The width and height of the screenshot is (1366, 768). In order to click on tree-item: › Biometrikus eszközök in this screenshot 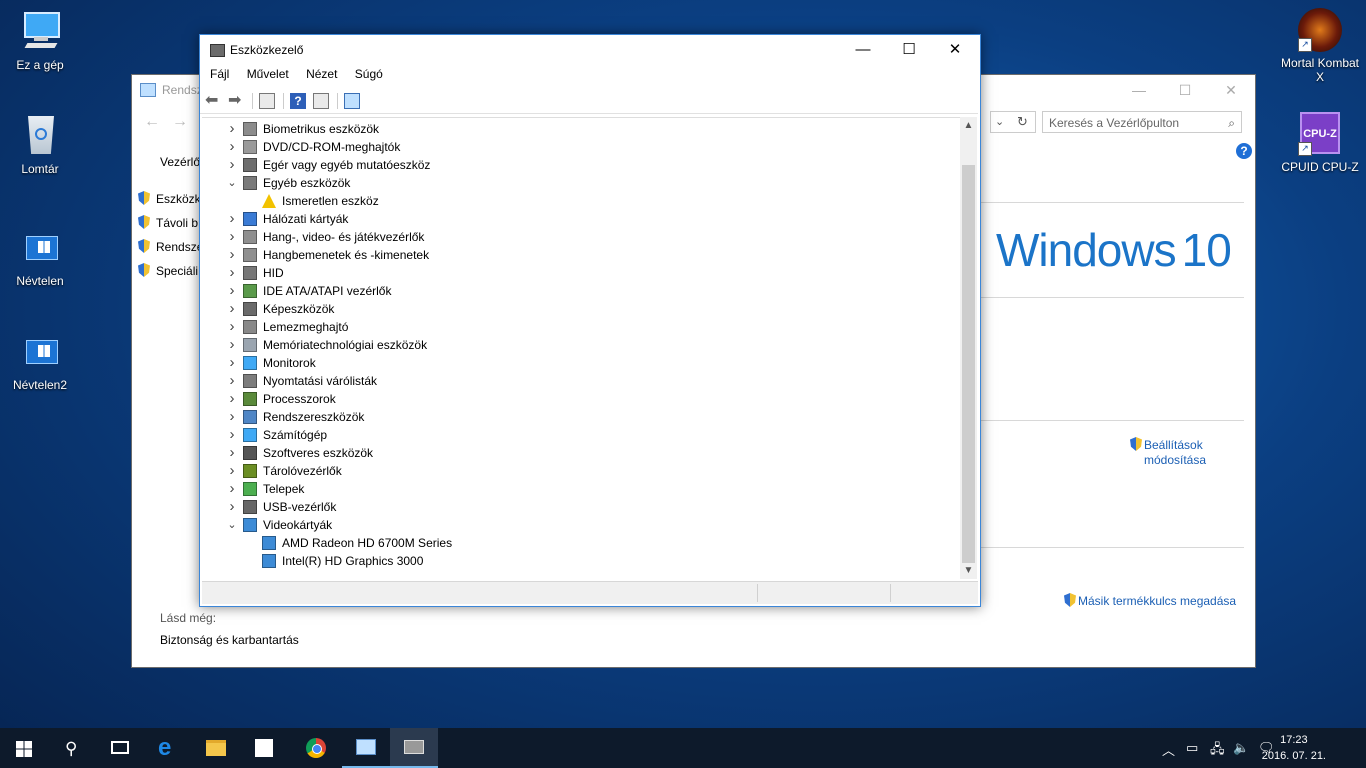, I will do `click(581, 129)`.